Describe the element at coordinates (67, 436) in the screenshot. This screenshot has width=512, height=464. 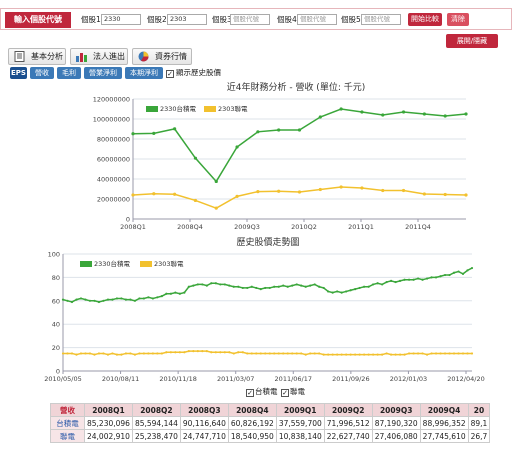
I see `table-row-label: 聯電` at that location.